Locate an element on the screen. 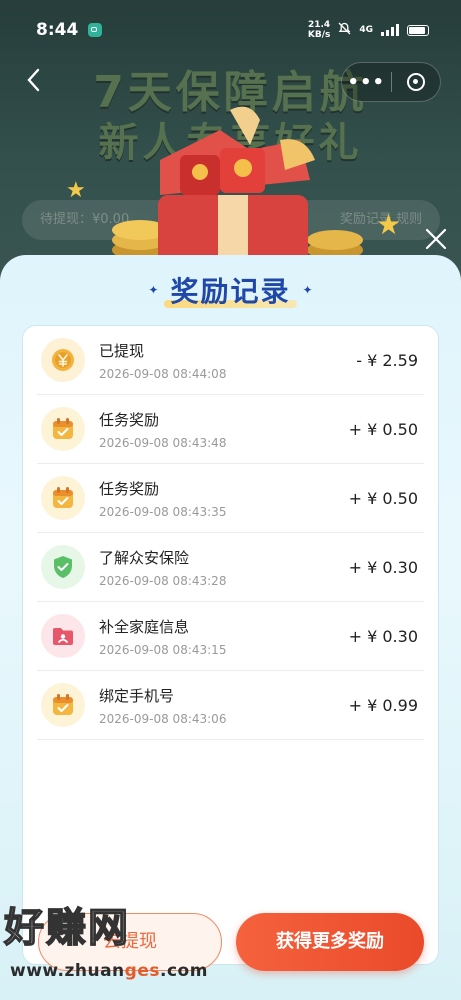 The image size is (461, 1000). net-speed: 21.4 KB/s is located at coordinates (319, 30).